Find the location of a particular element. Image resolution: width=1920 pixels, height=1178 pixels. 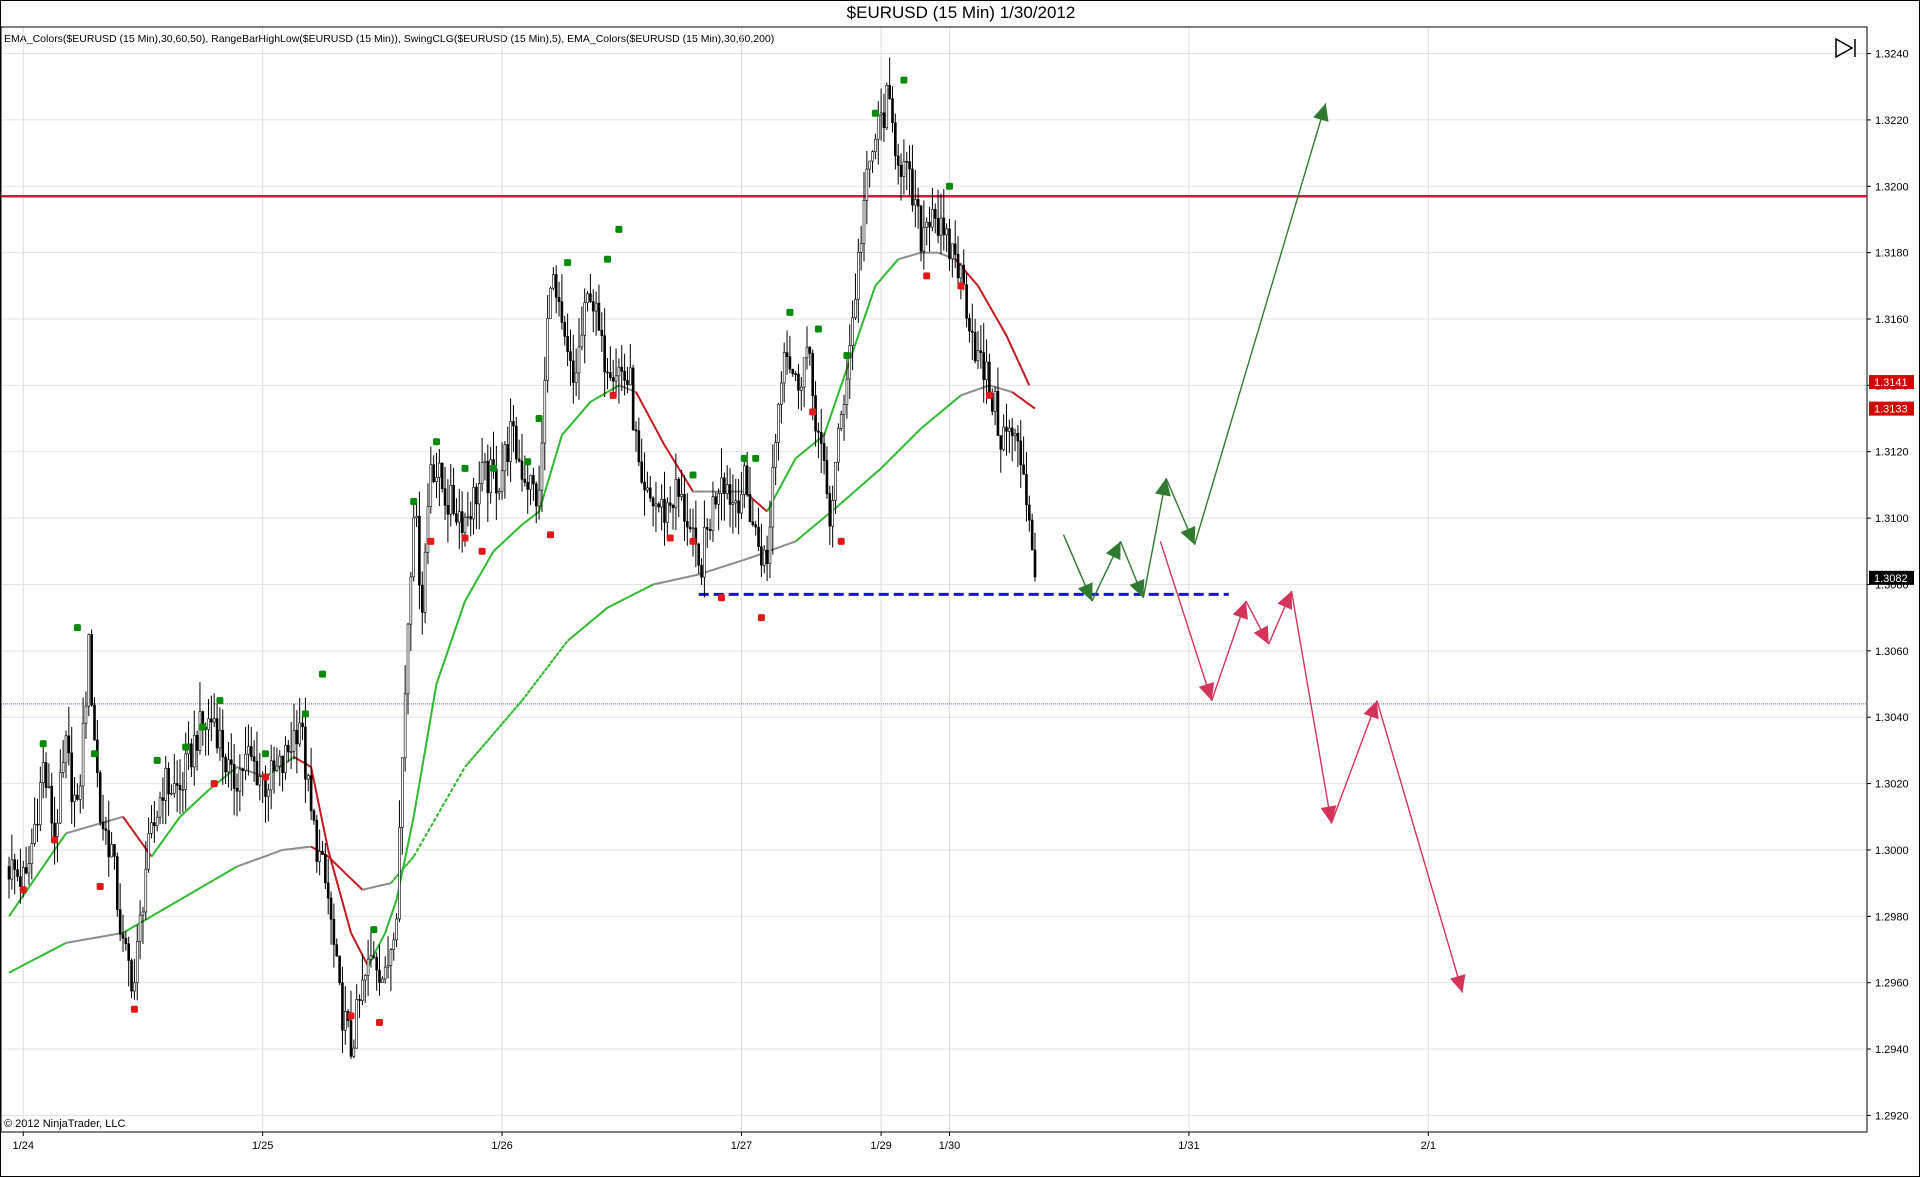

y-tick-label: 1.3060 is located at coordinates (1892, 652).